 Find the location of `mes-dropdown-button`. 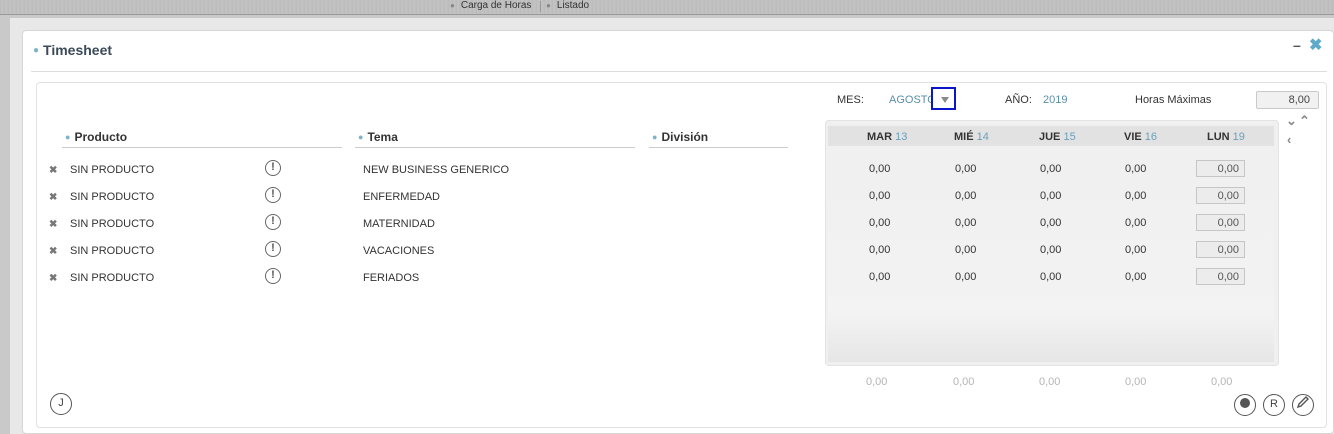

mes-dropdown-button is located at coordinates (943, 98).